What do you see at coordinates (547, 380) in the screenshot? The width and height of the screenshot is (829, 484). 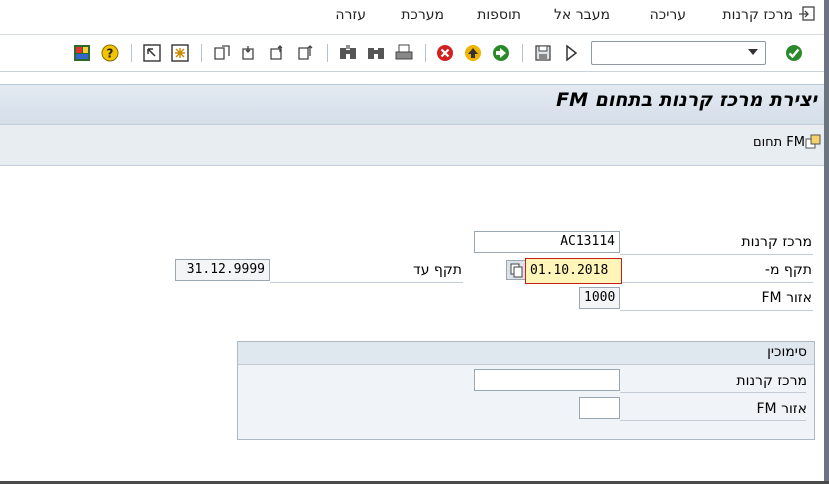 I see `ref-fund-center-input` at bounding box center [547, 380].